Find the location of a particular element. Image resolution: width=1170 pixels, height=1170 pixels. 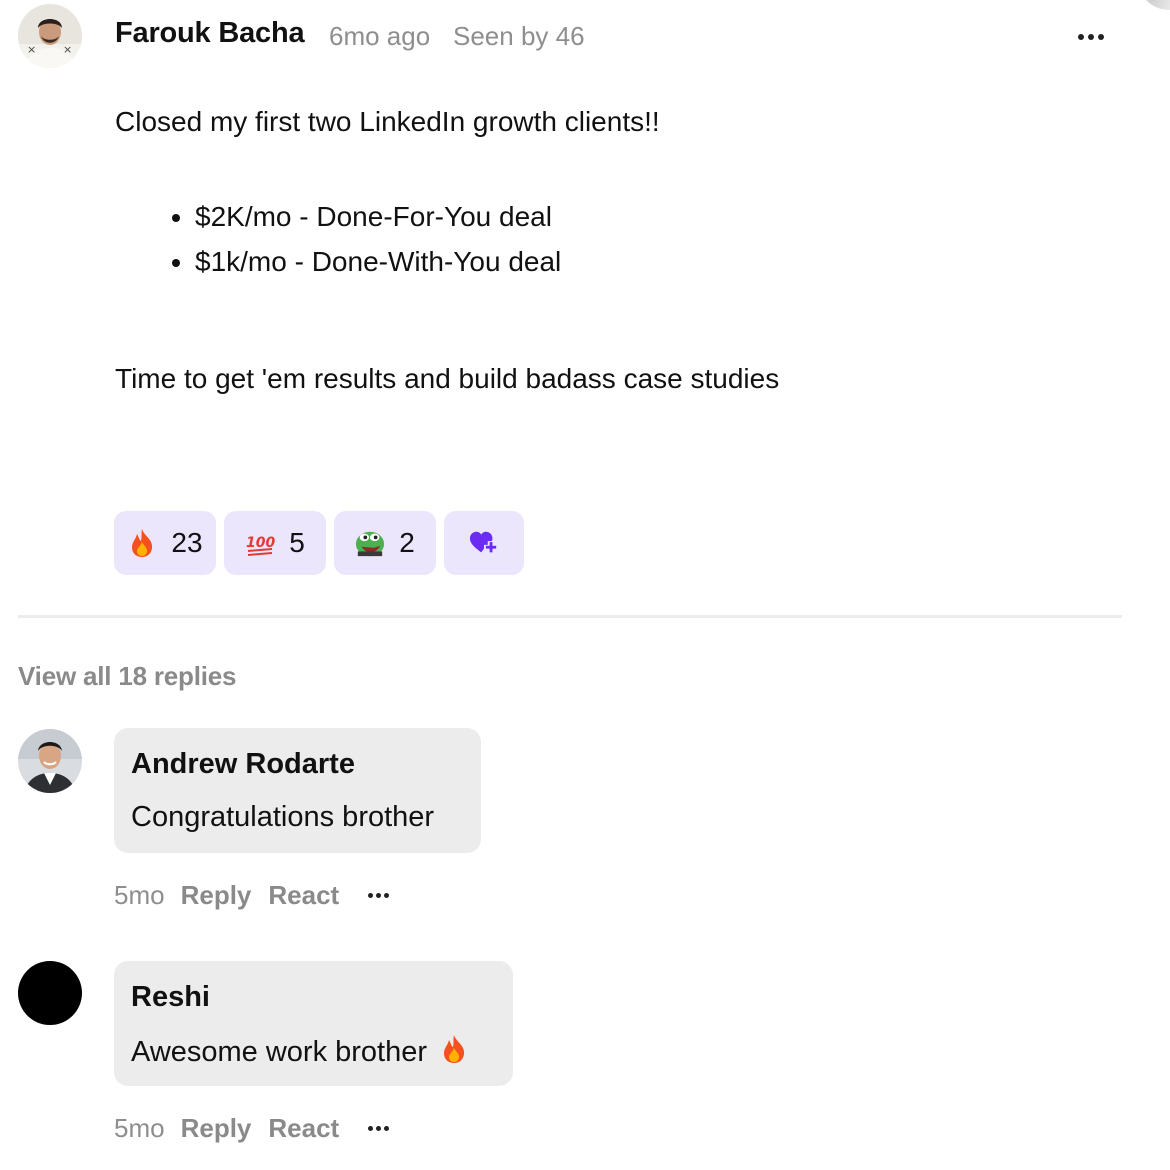

view-all-replies-link: View all 18 replies is located at coordinates (127, 676).